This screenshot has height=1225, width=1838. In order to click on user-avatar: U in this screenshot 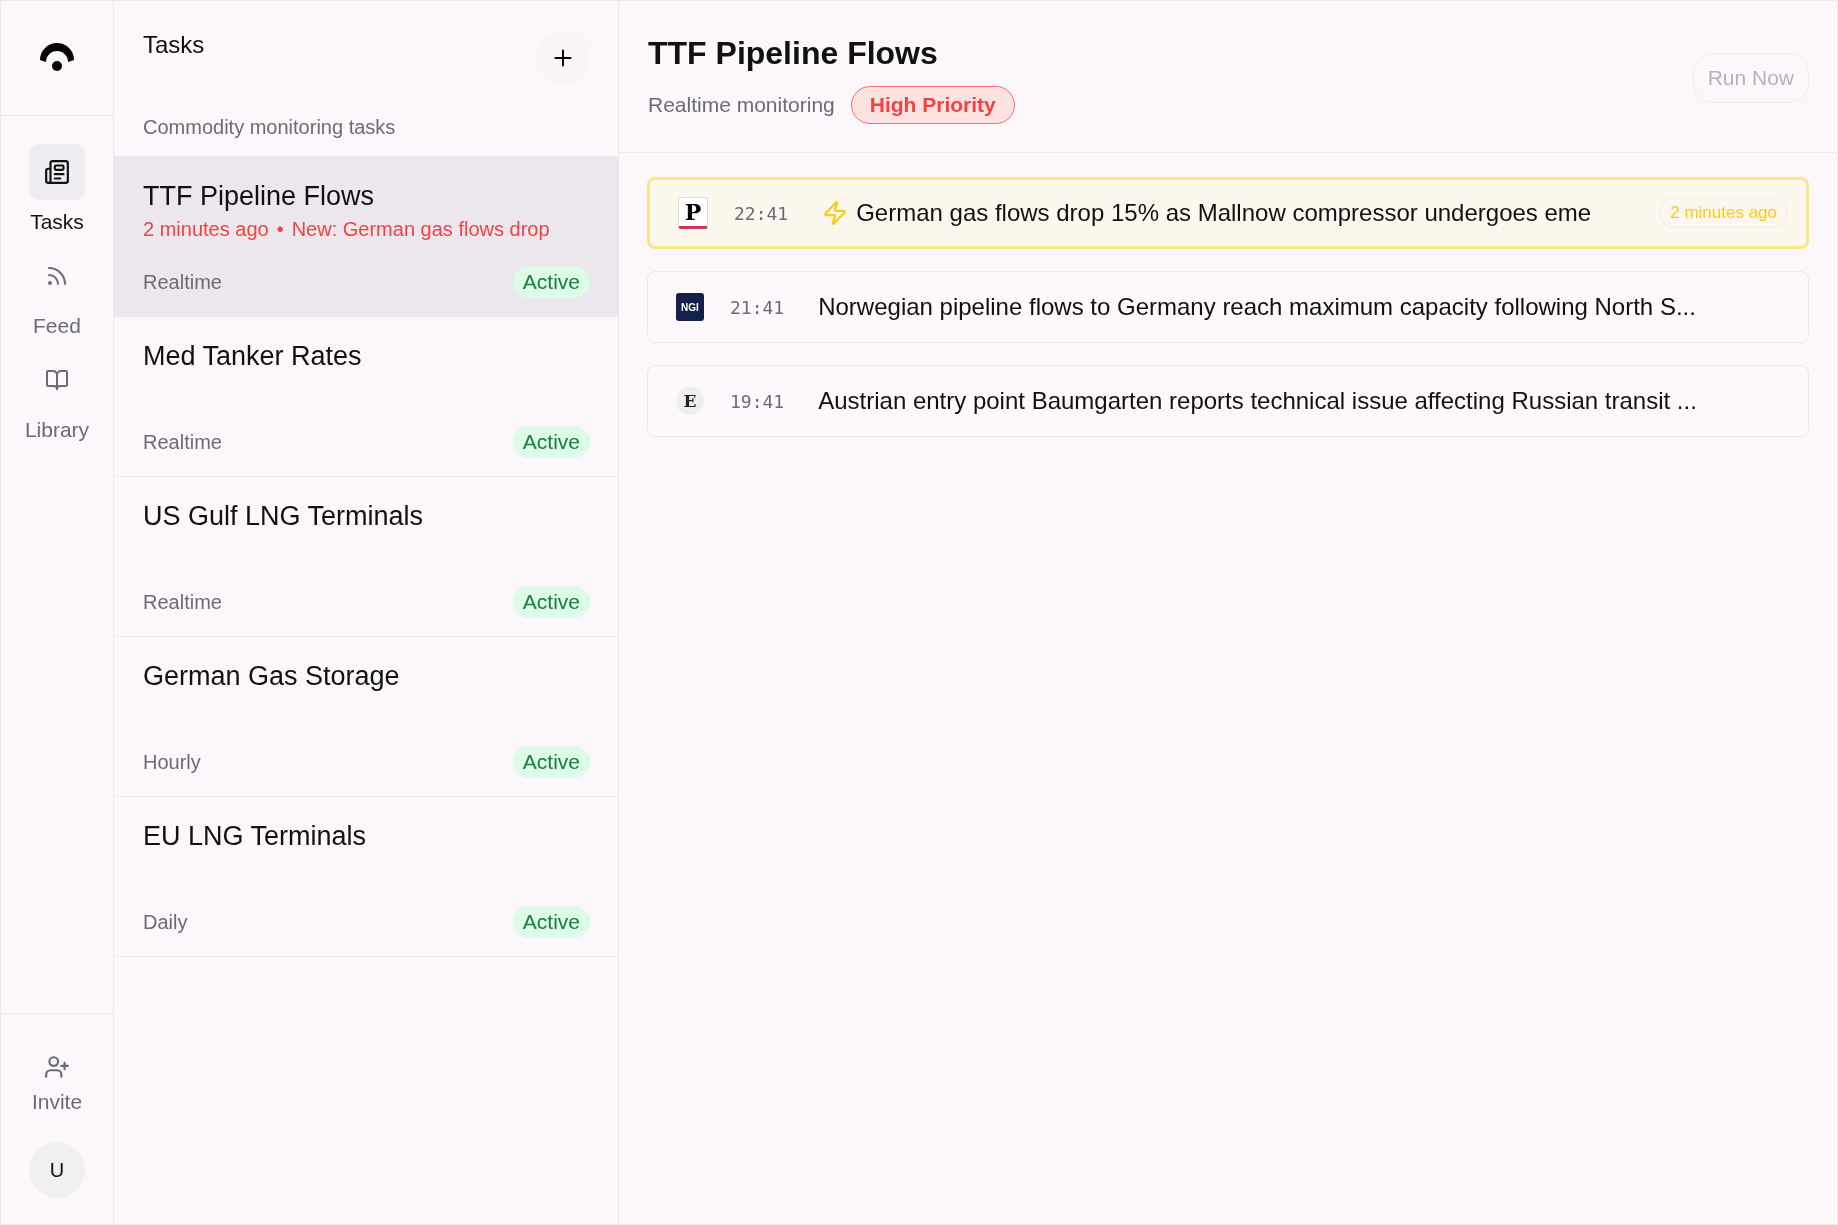, I will do `click(57, 1170)`.